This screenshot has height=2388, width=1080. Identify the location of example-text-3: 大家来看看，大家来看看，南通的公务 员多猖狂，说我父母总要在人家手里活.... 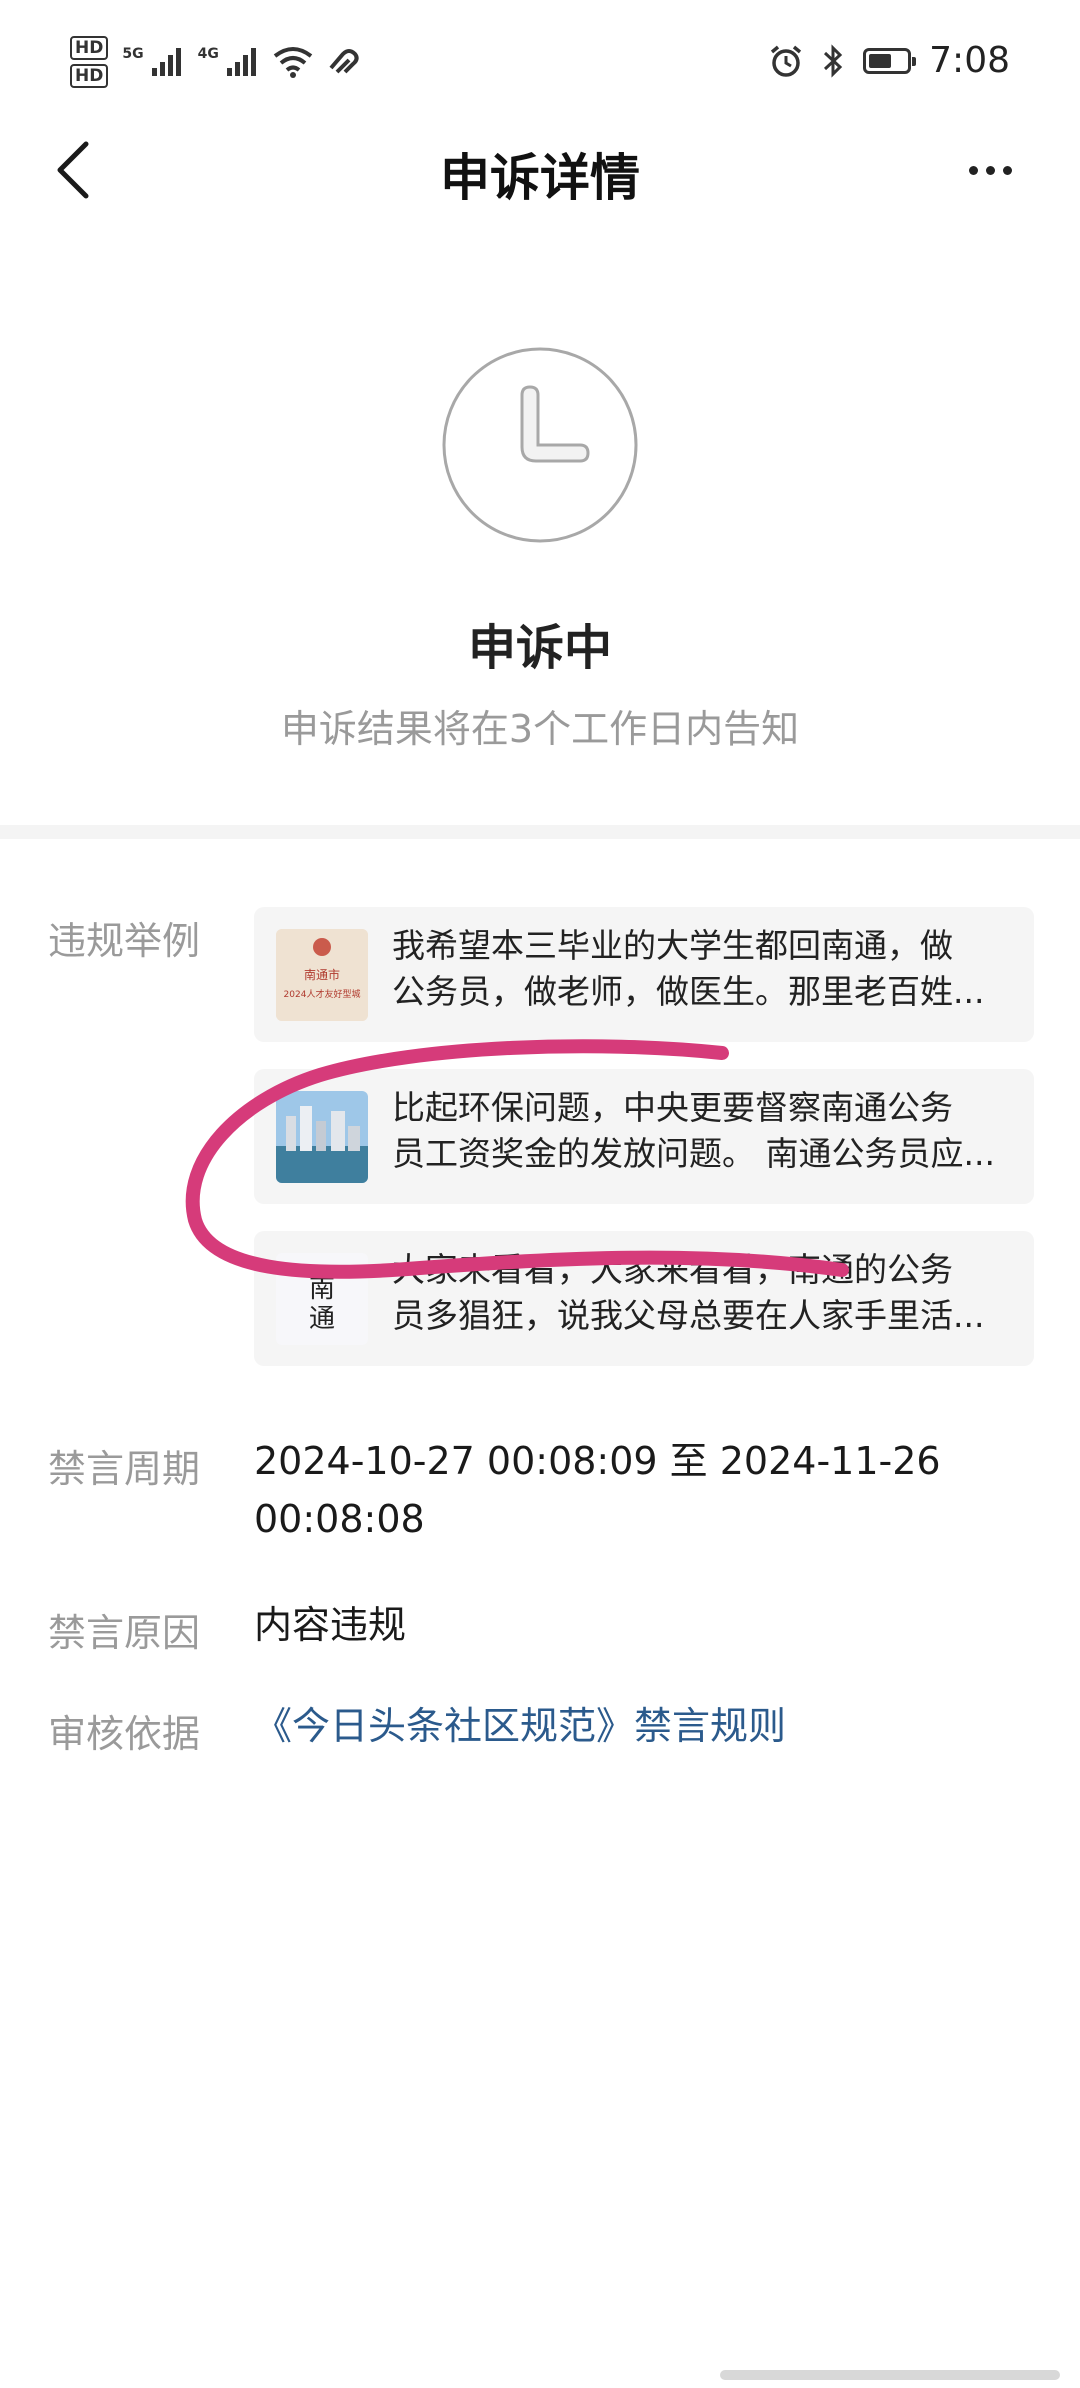
(702, 1295).